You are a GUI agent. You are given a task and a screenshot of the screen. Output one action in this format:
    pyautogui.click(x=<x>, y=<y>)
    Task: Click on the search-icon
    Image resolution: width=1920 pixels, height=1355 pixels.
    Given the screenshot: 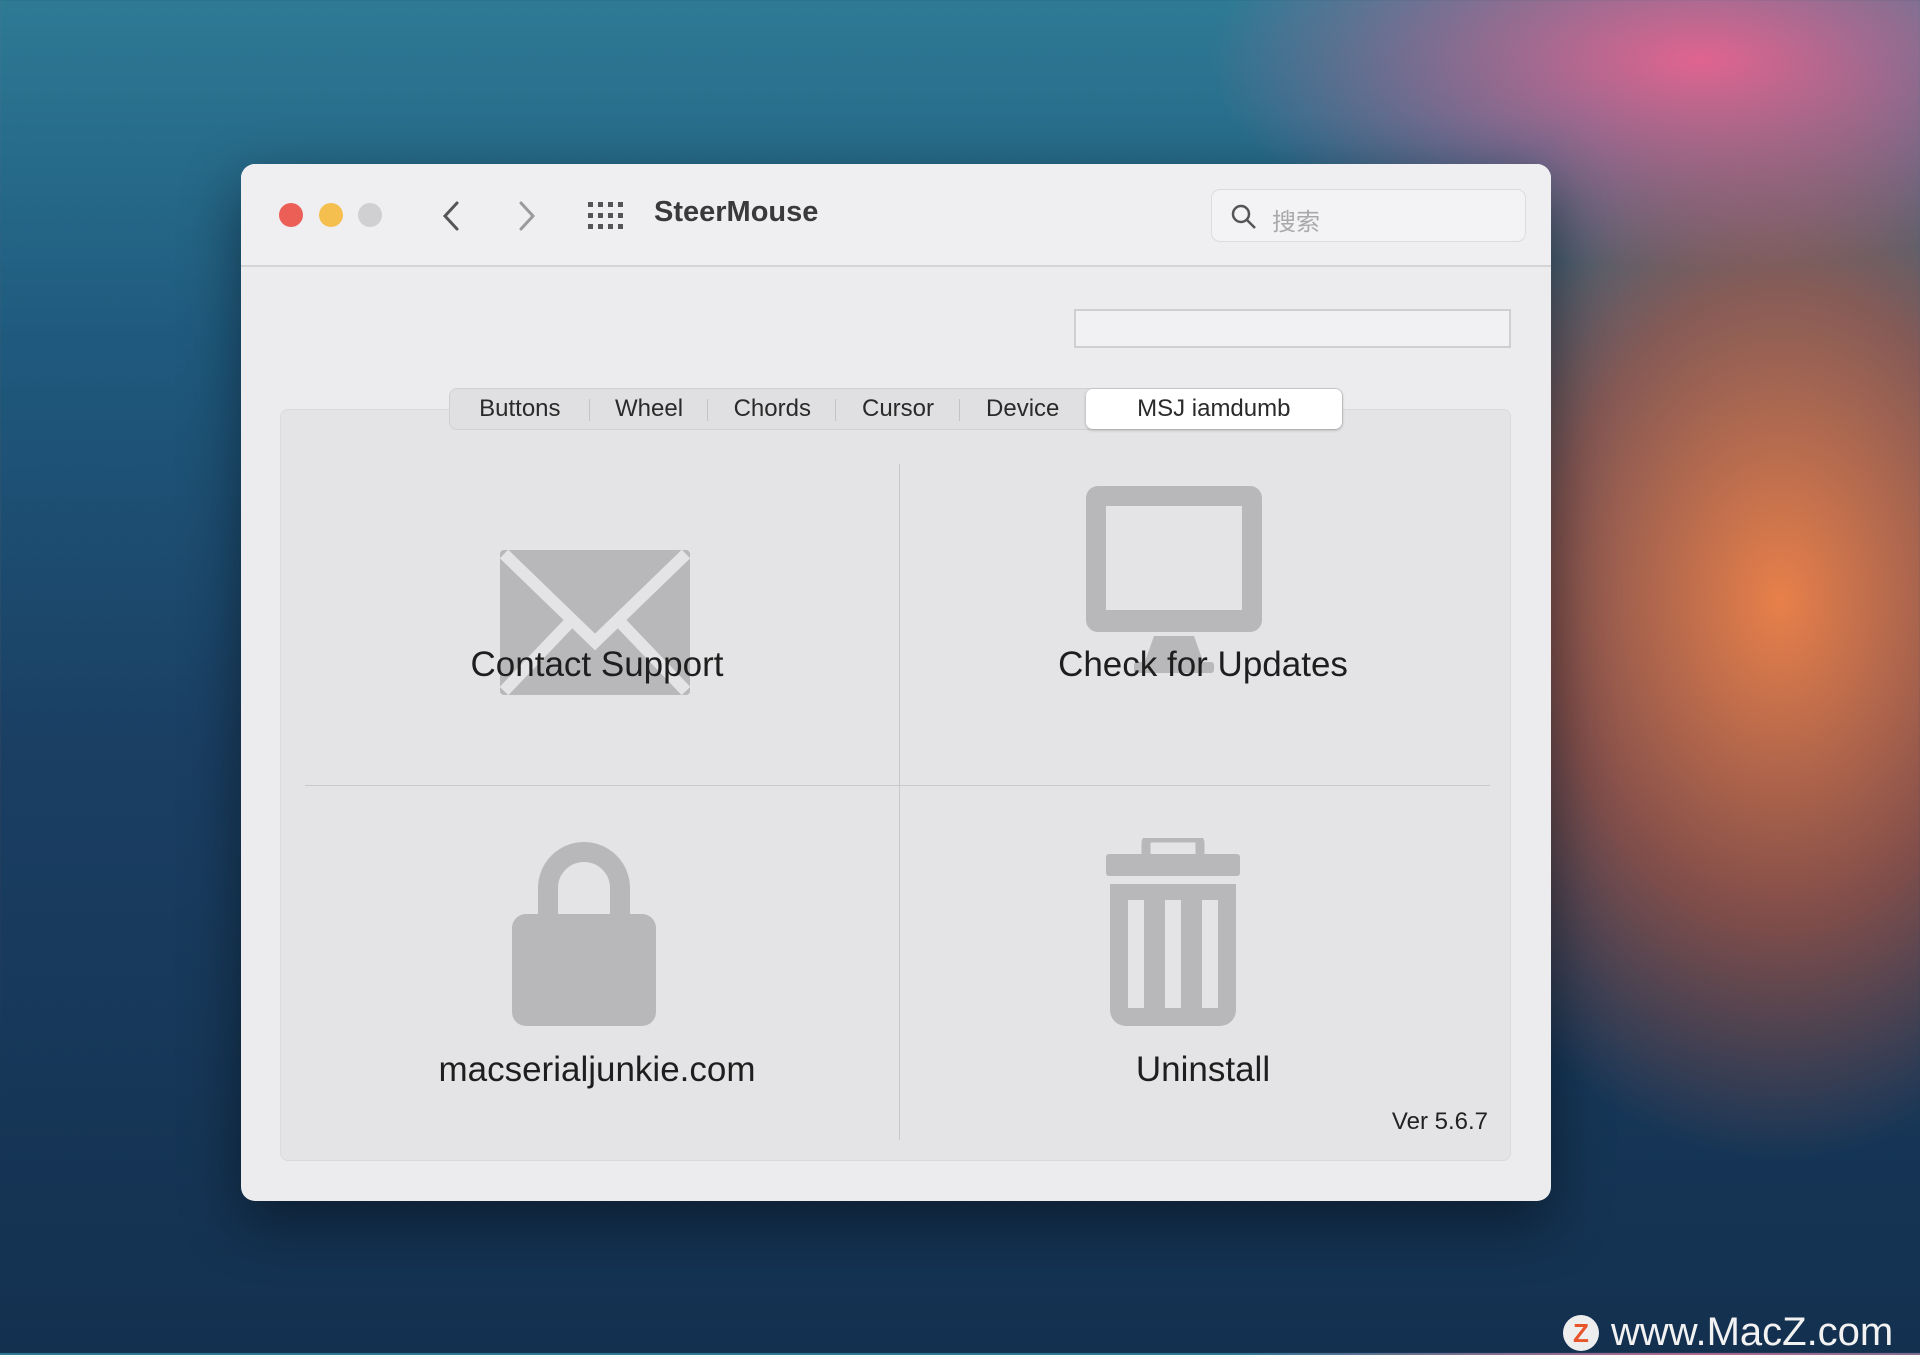 What is the action you would take?
    pyautogui.click(x=1243, y=216)
    